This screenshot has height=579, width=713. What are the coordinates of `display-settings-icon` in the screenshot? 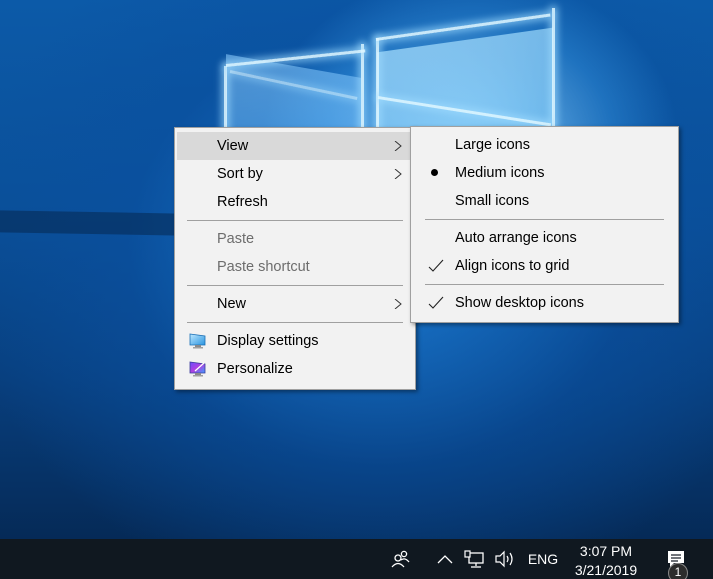 It's located at (197, 341).